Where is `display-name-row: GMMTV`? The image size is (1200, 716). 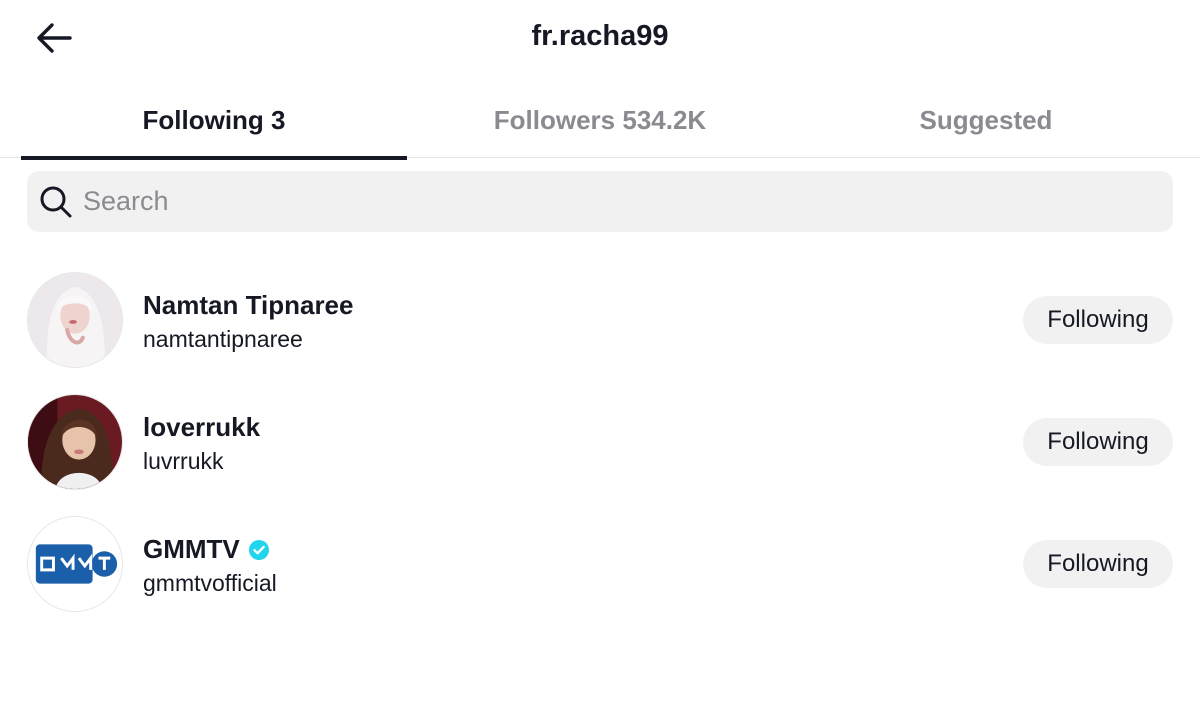 display-name-row: GMMTV is located at coordinates (206, 549).